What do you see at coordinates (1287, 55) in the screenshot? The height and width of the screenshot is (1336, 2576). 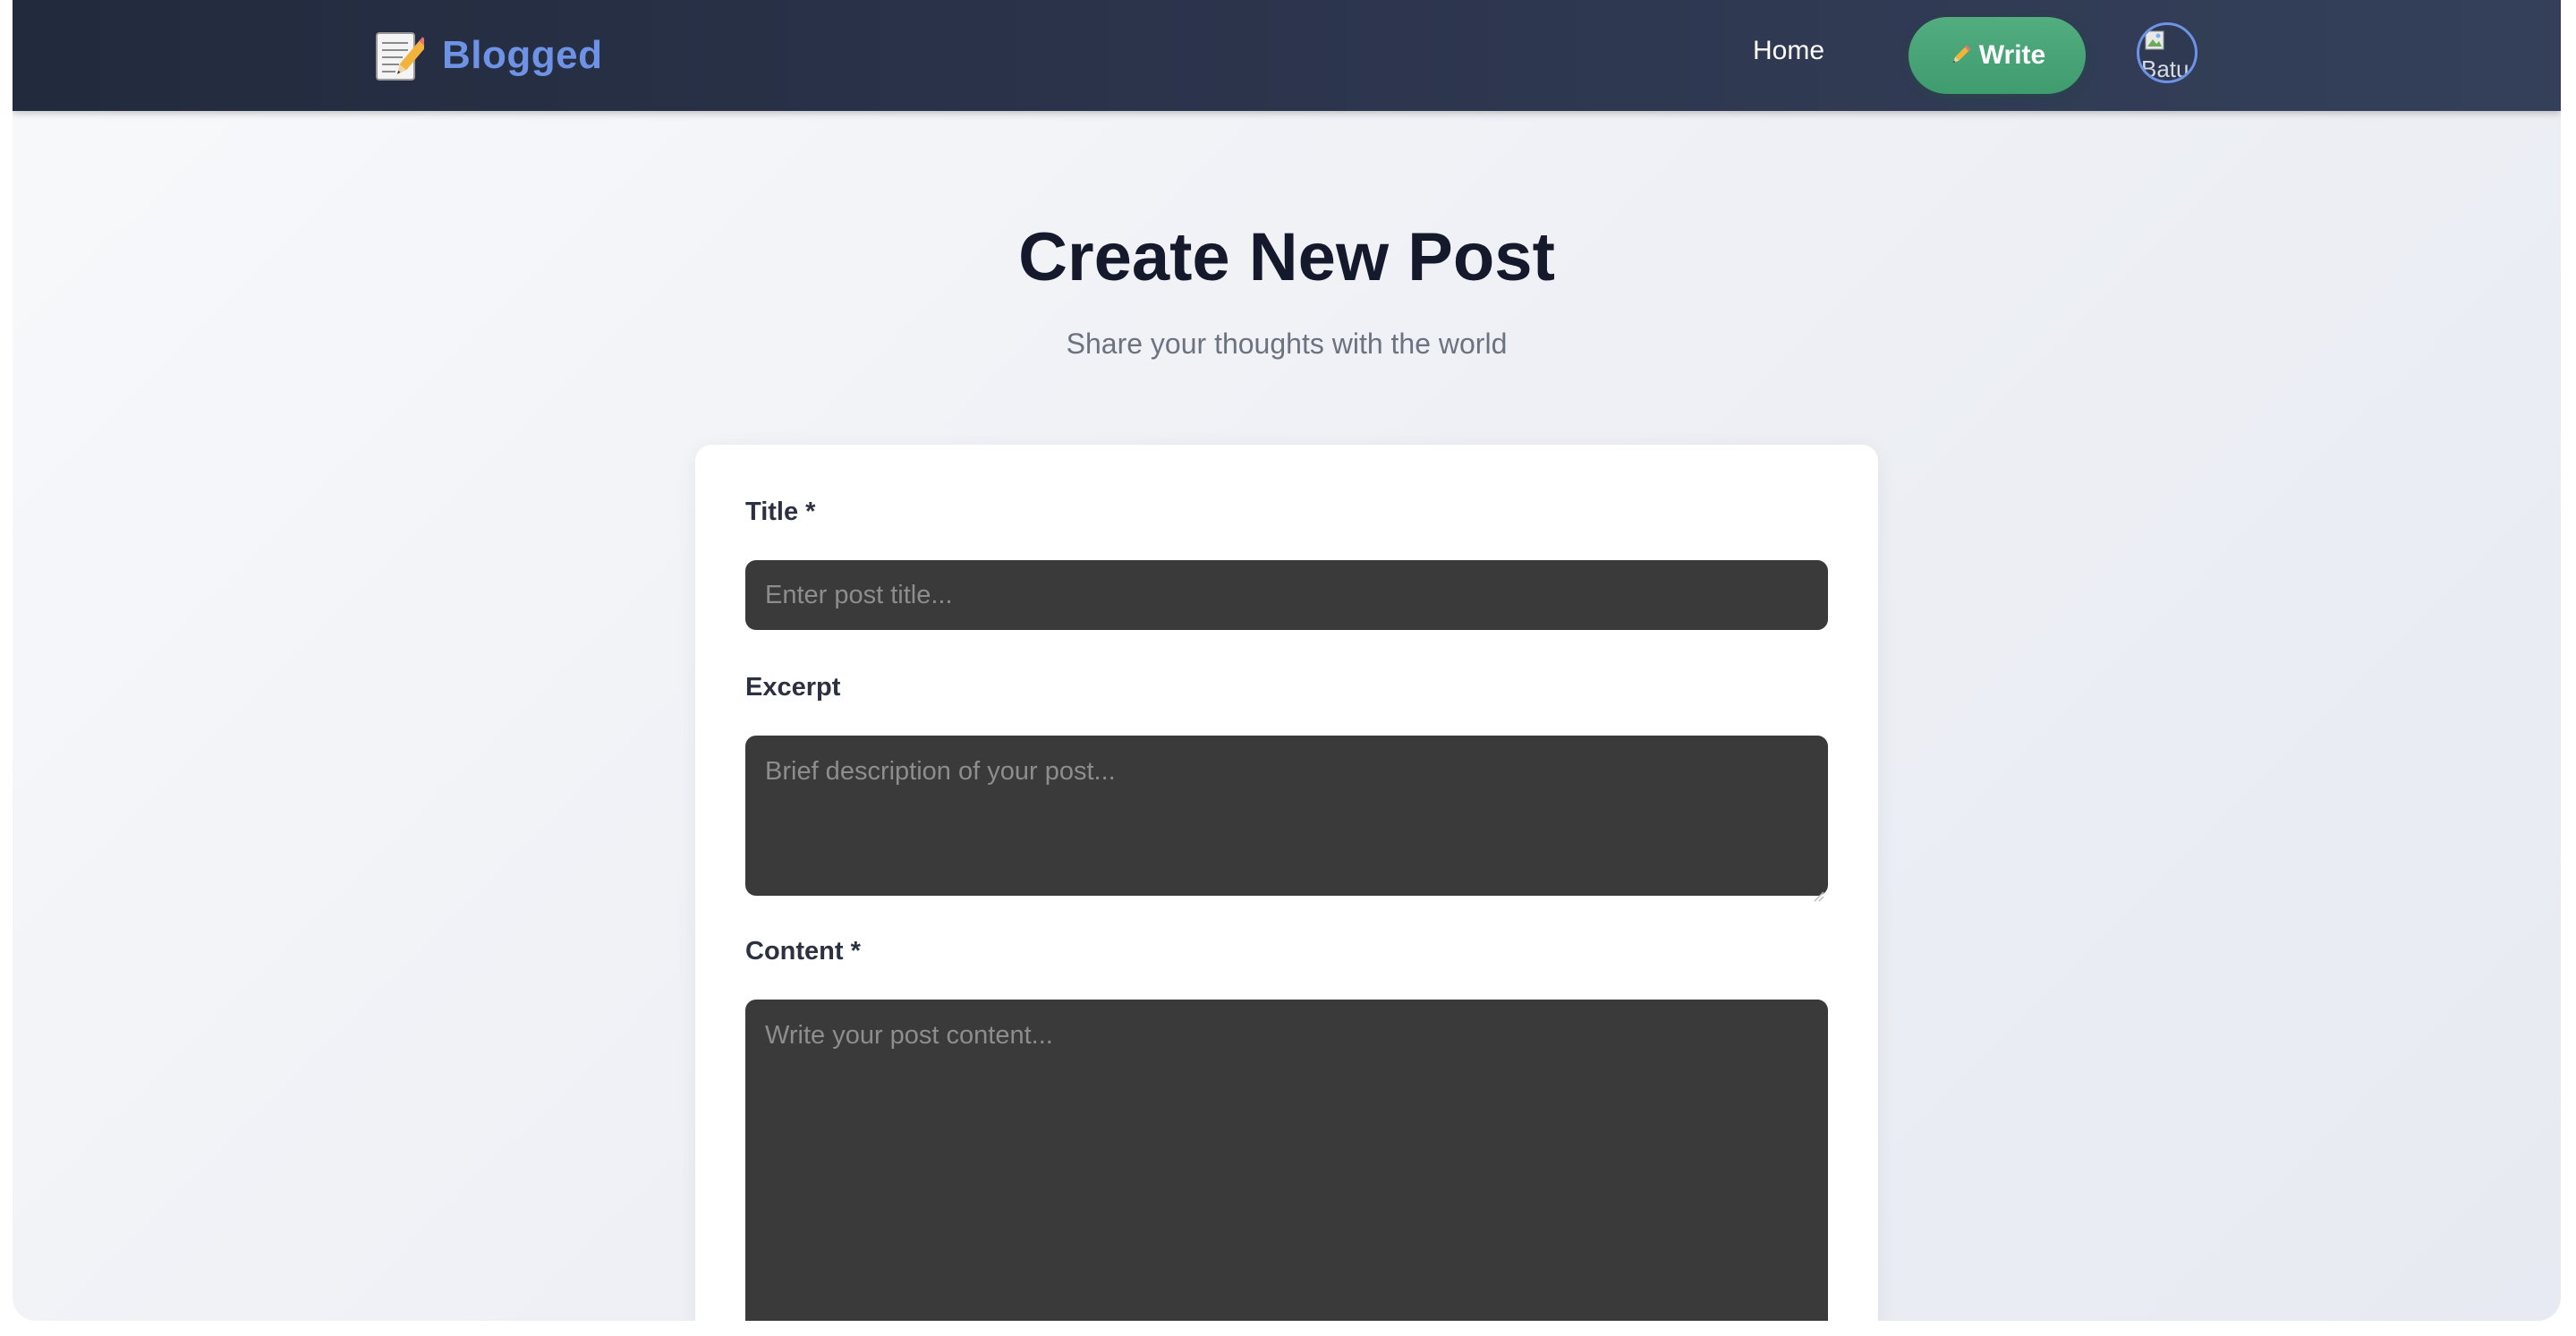 I see `top-navbar: Blogged Home Write Batu` at bounding box center [1287, 55].